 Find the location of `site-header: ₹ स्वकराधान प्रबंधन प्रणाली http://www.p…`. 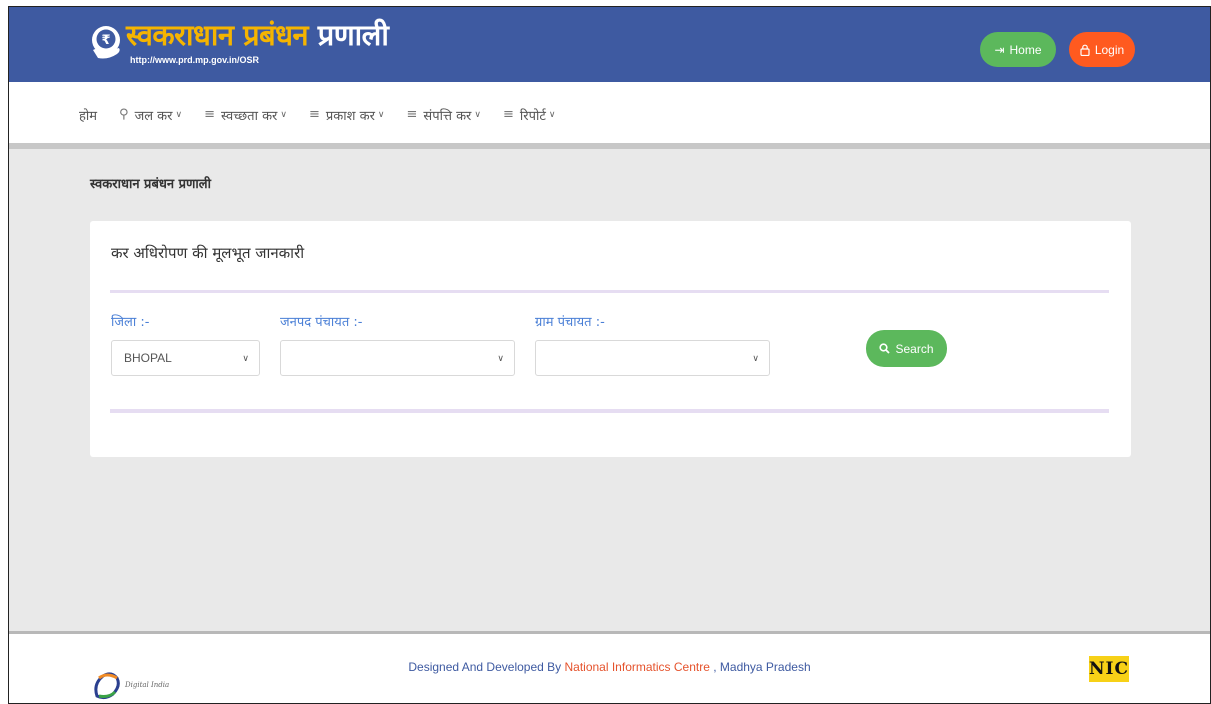

site-header: ₹ स्वकराधान प्रबंधन प्रणाली http://www.p… is located at coordinates (609, 44).